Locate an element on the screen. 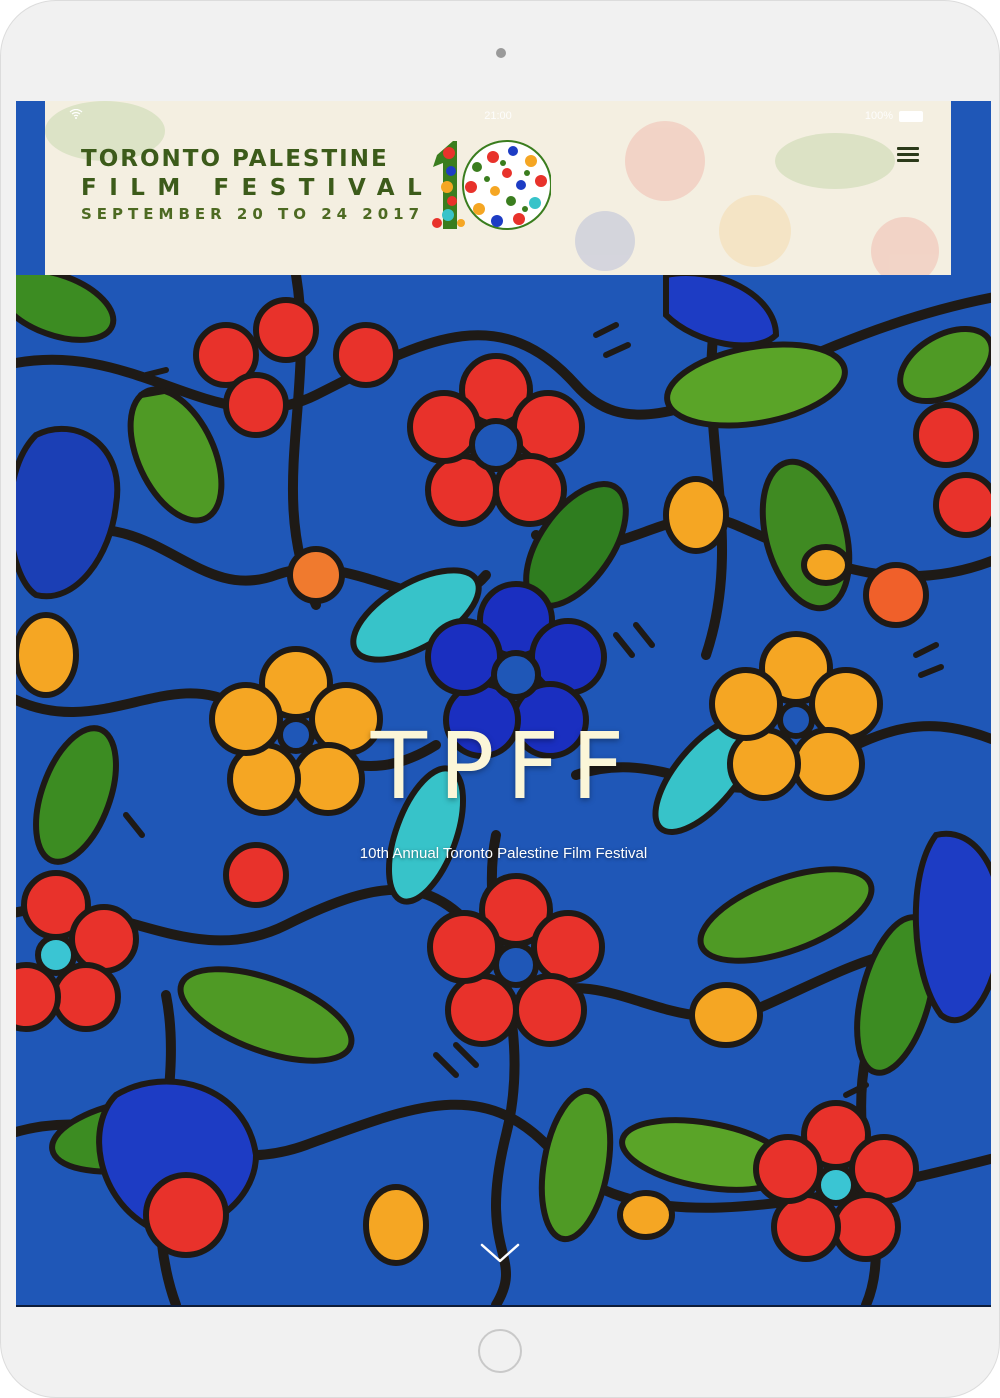  logo-dates: SEPTEMBER 20 TO 24 2017 is located at coordinates (252, 214).